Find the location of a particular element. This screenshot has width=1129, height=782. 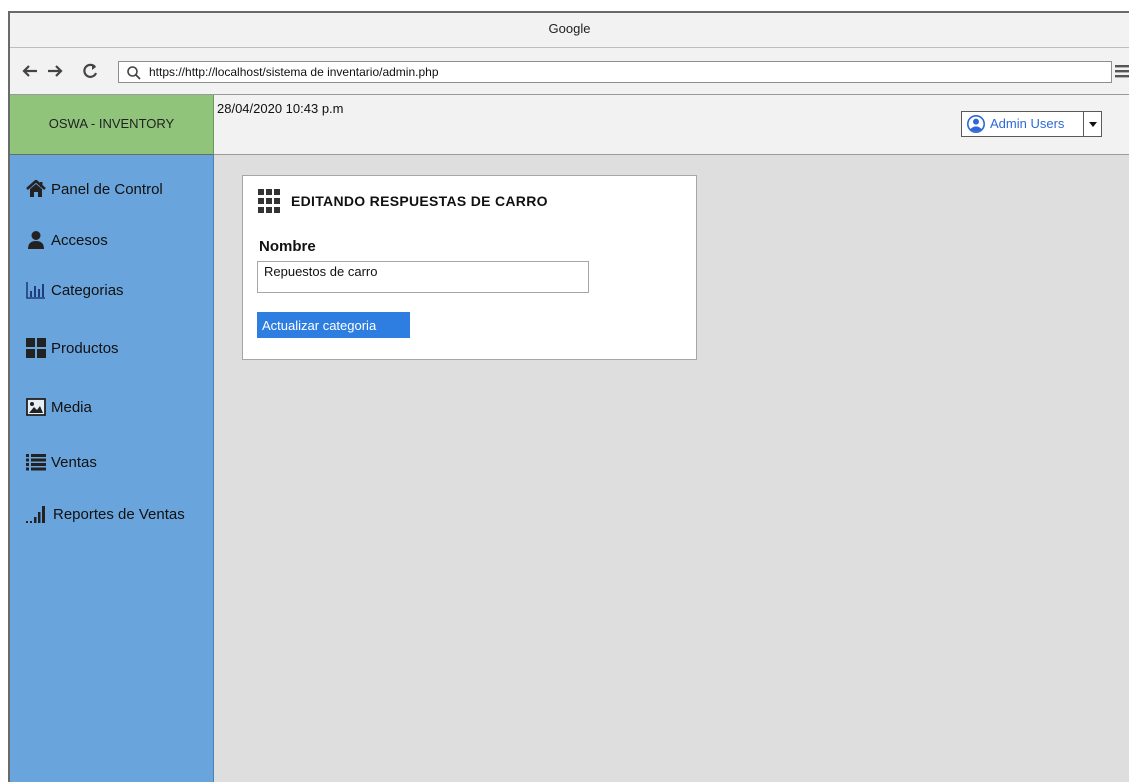

reload-icon is located at coordinates (90, 70).